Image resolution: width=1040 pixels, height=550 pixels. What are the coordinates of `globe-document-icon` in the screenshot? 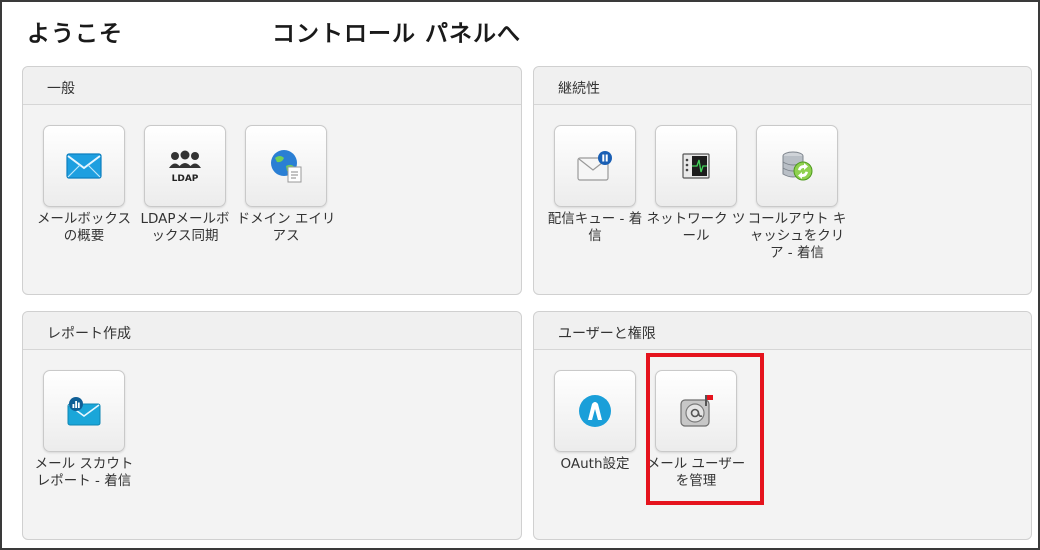 It's located at (286, 166).